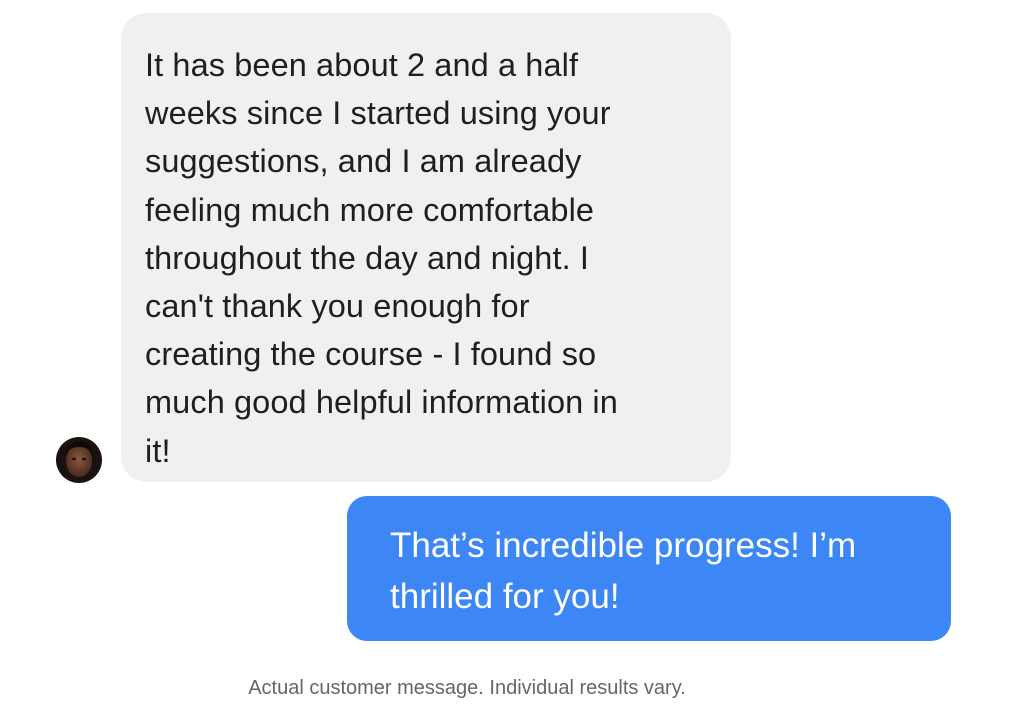 This screenshot has width=1024, height=709. Describe the element at coordinates (363, 161) in the screenshot. I see `incoming-message-line: suggestions, and I am already` at that location.